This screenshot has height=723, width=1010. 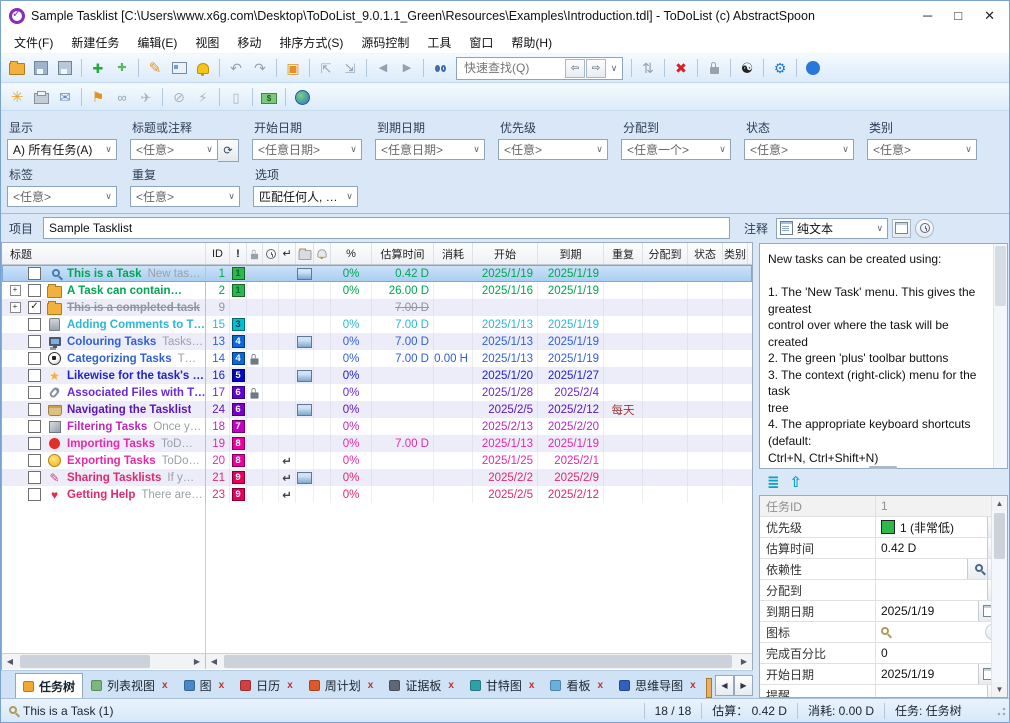 What do you see at coordinates (421, 685) in the screenshot?
I see `tab-证据板: 证据板 x` at bounding box center [421, 685].